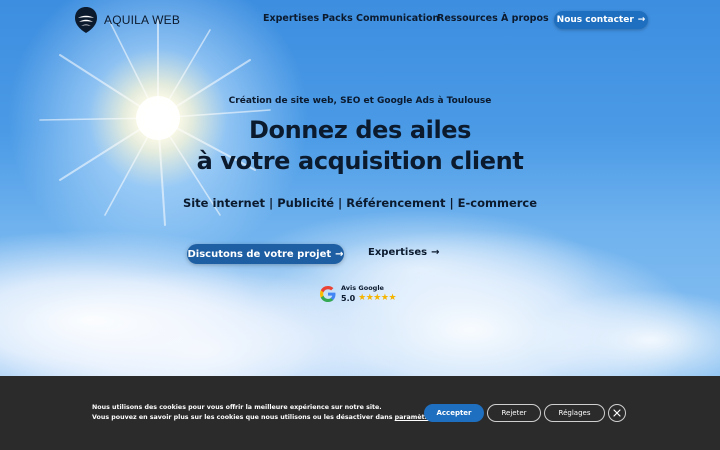  I want to click on nav-item-expertises: Expertises, so click(291, 18).